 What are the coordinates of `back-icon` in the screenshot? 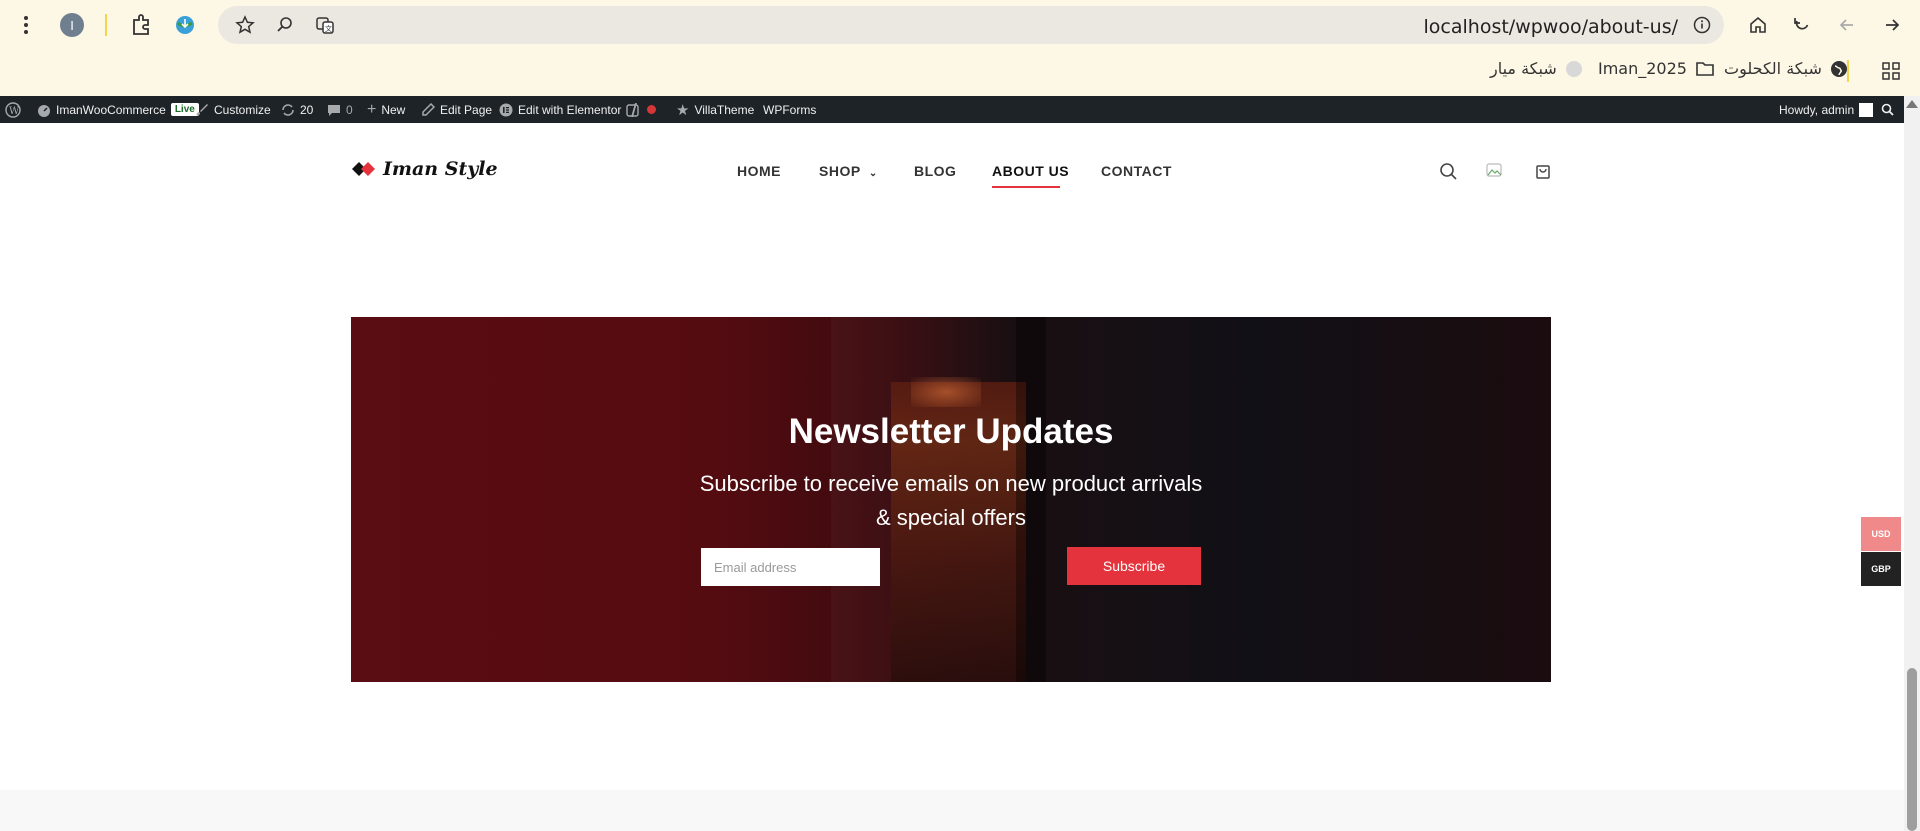 It's located at (1847, 25).